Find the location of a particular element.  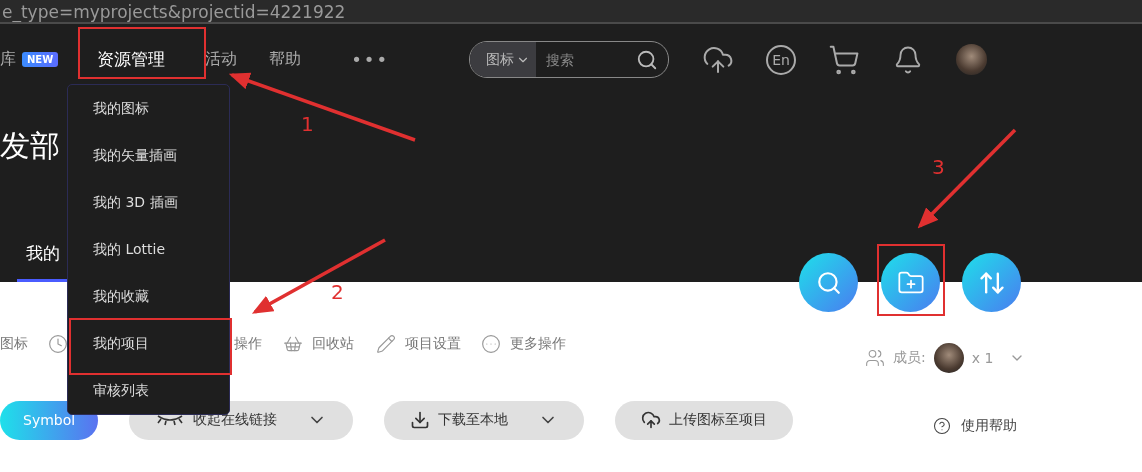

clock-icon is located at coordinates (58, 344).